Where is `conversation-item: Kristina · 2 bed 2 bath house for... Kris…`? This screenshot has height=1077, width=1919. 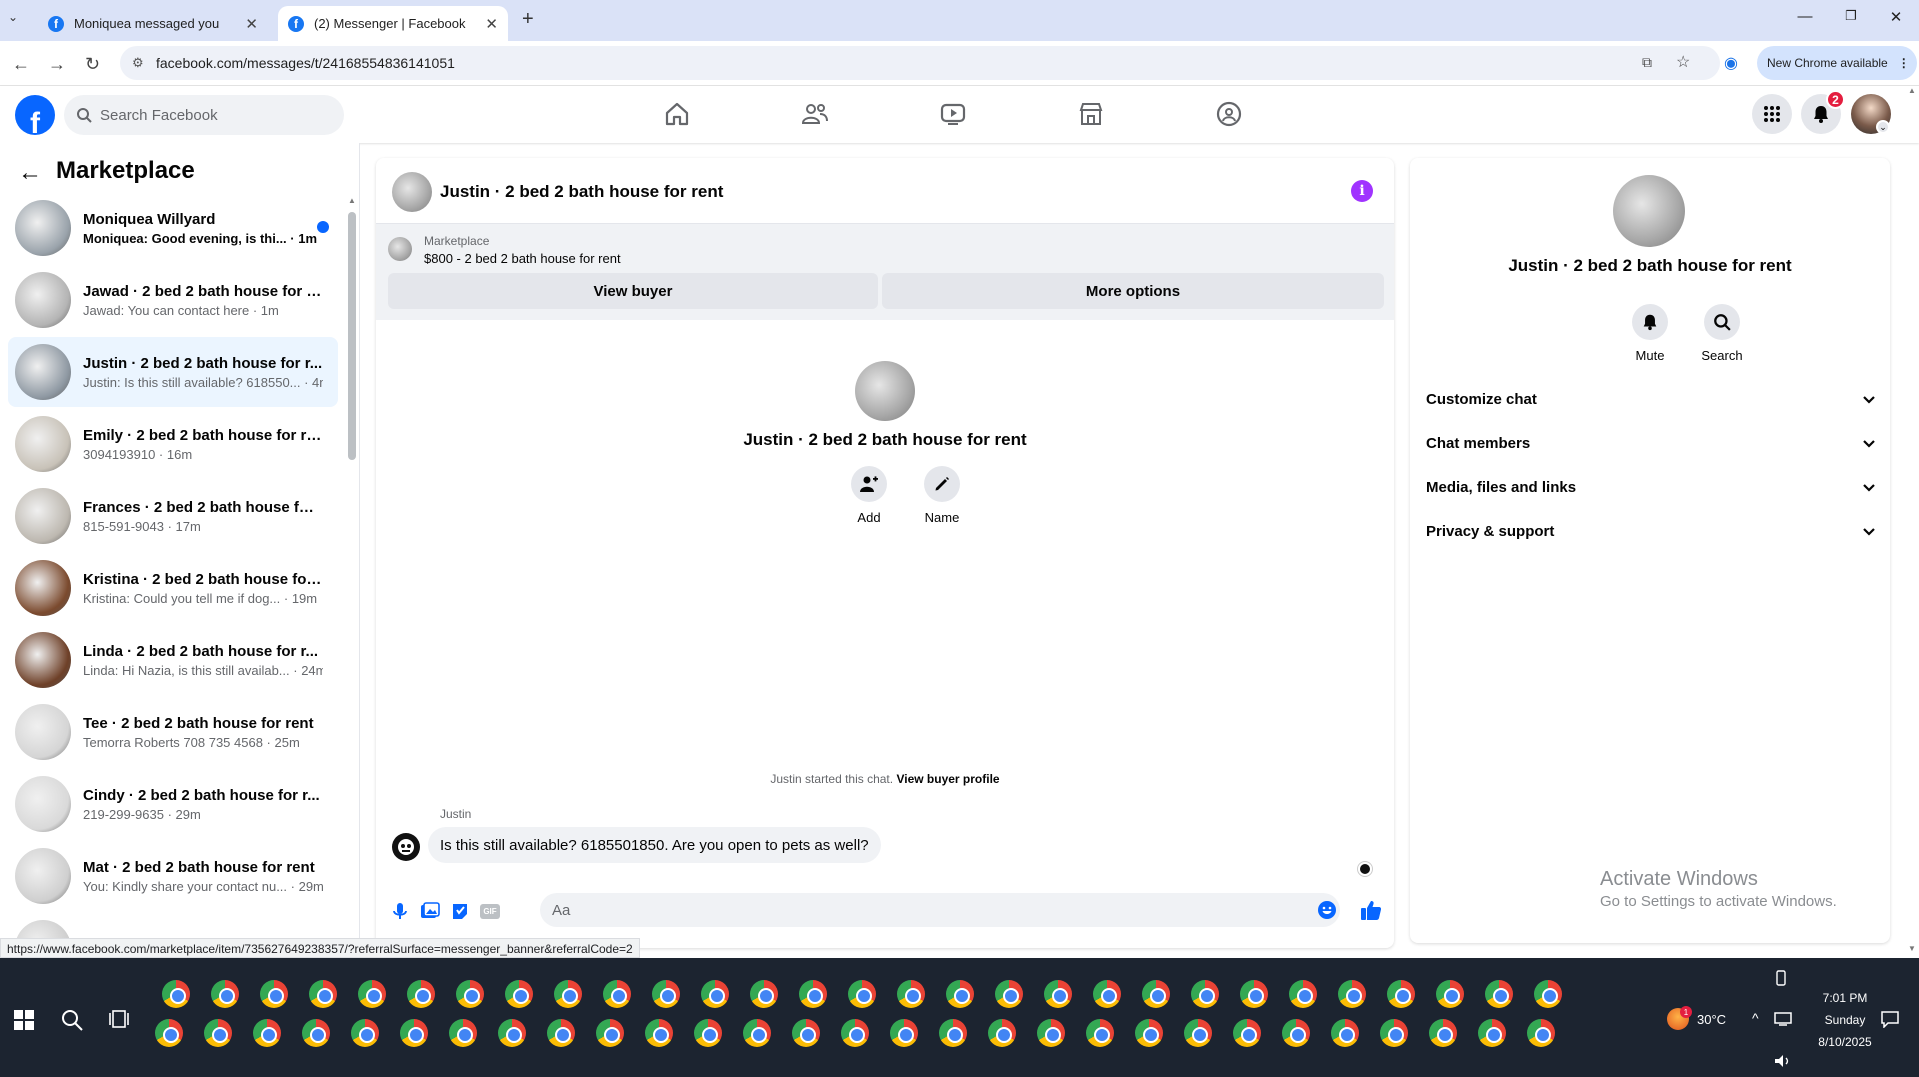 conversation-item: Kristina · 2 bed 2 bath house for... Kris… is located at coordinates (173, 588).